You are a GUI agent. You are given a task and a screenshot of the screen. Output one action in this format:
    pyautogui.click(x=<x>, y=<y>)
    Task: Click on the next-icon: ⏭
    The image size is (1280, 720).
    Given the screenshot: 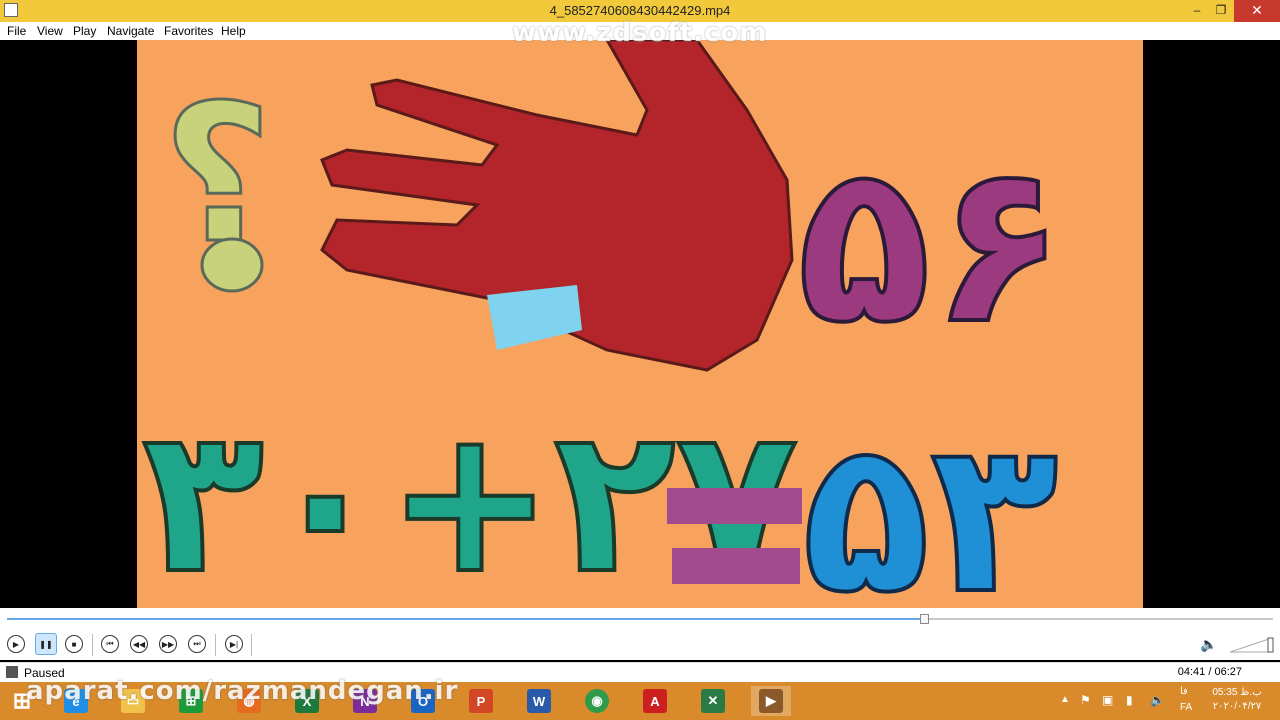 What is the action you would take?
    pyautogui.click(x=197, y=644)
    